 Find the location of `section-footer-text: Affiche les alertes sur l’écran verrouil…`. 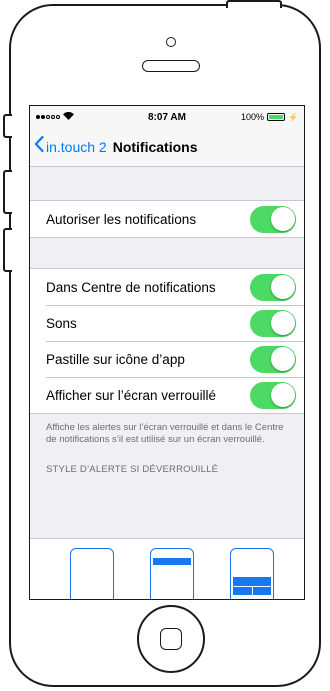

section-footer-text: Affiche les alertes sur l’écran verrouil… is located at coordinates (165, 433).